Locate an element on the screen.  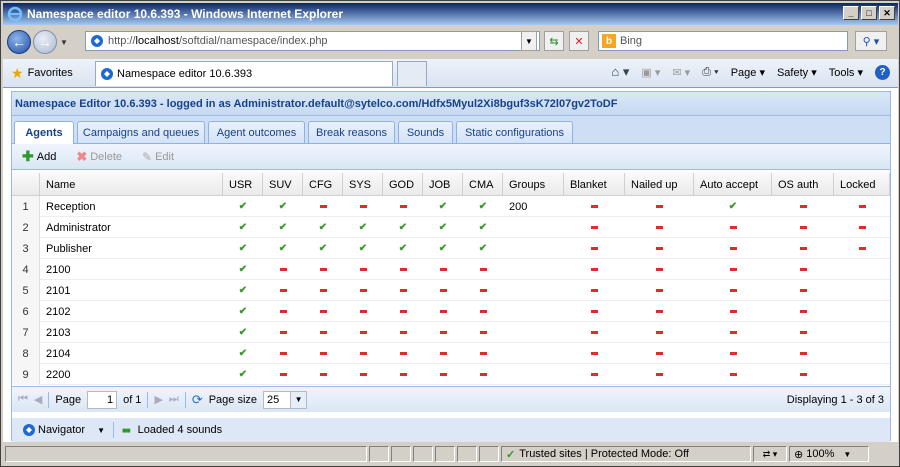
tab-agents: Agents is located at coordinates (44, 132).